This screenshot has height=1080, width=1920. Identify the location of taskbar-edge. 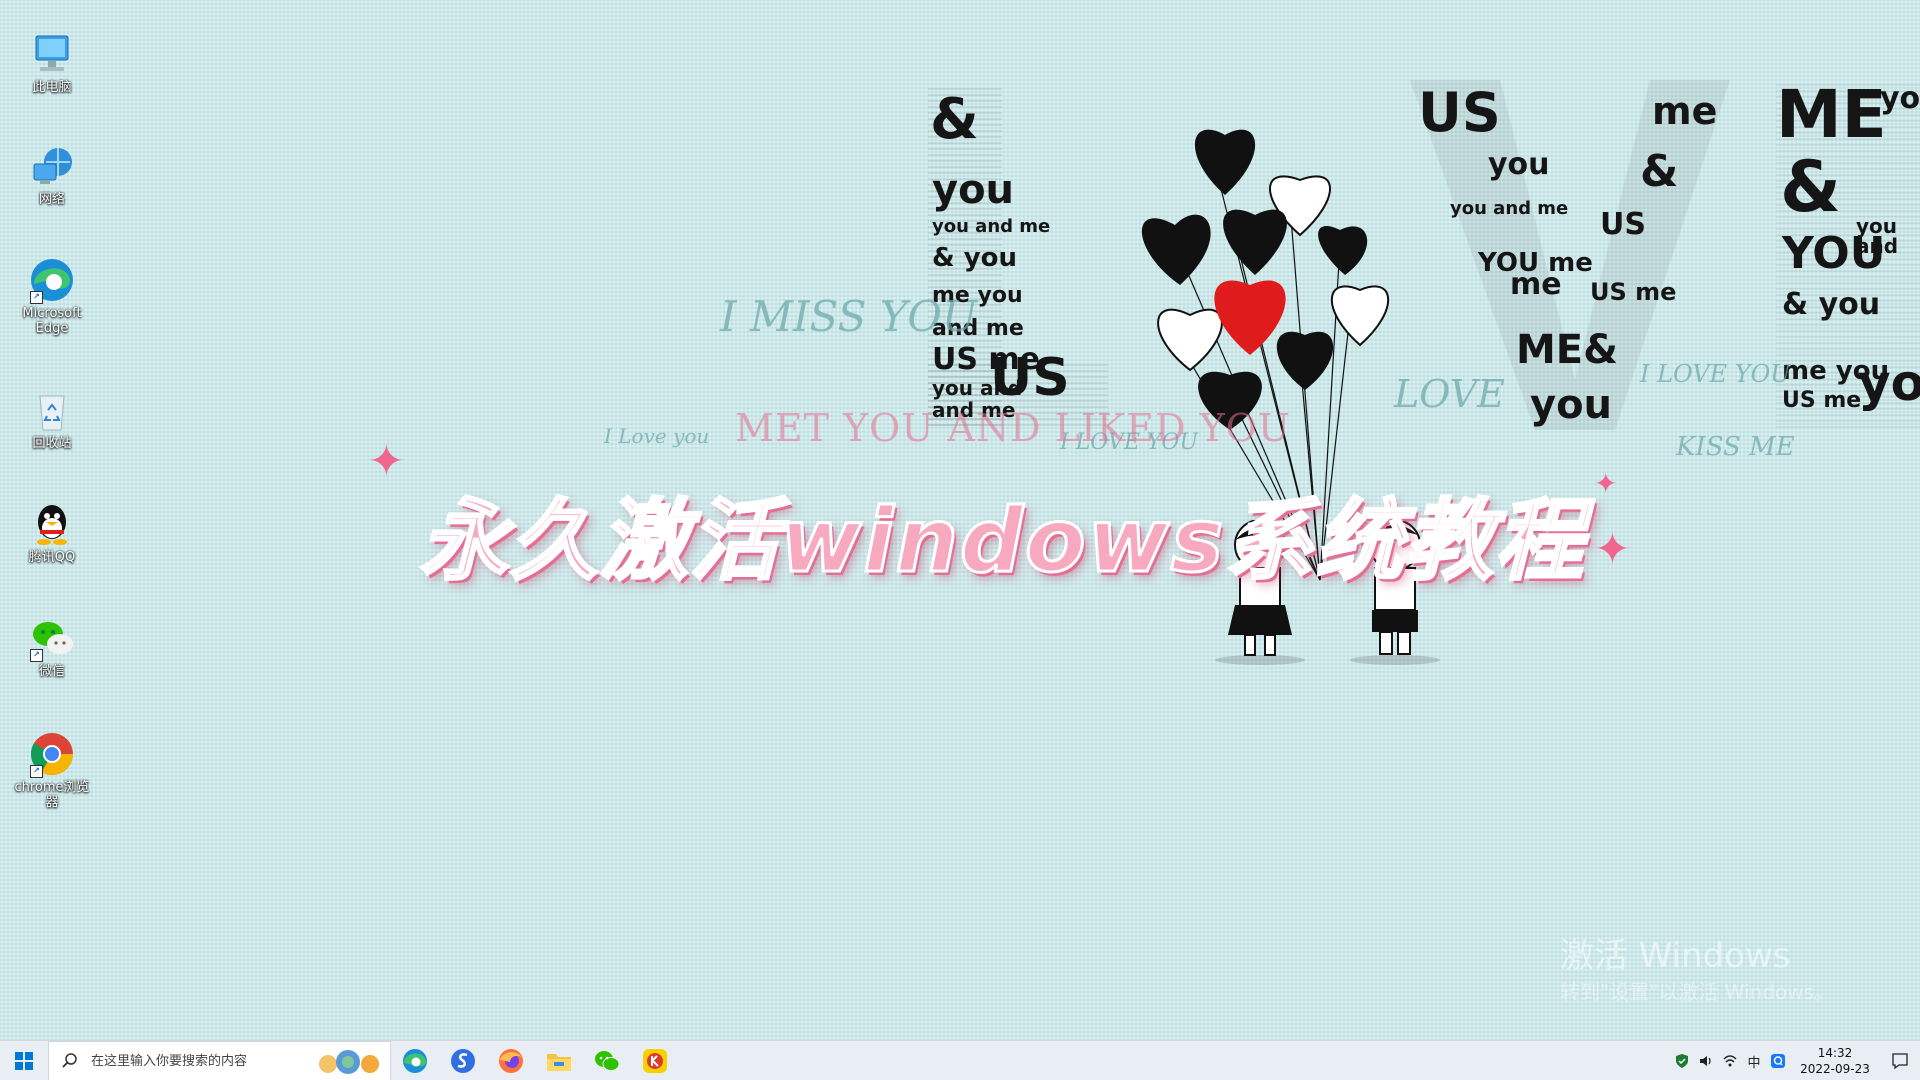
(415, 1060).